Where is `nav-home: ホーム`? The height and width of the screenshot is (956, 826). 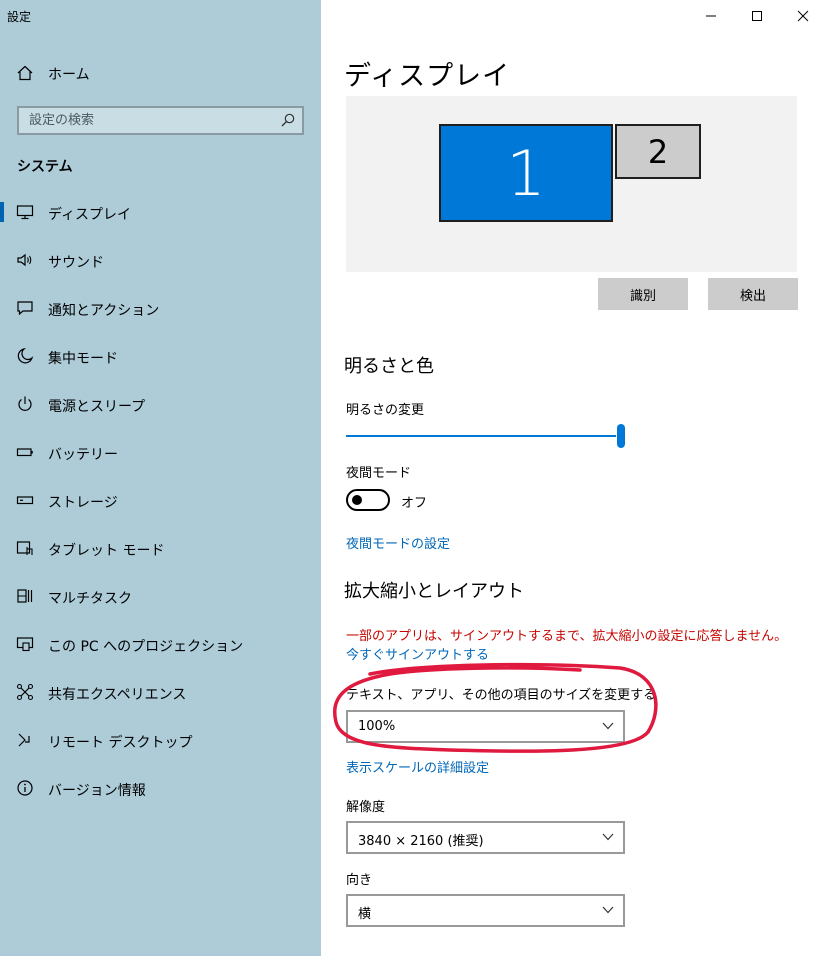
nav-home: ホーム is located at coordinates (160, 73).